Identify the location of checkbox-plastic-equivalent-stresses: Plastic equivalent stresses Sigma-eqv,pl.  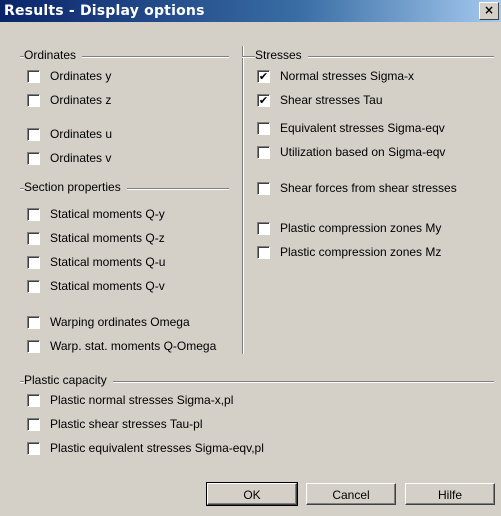
(145, 448).